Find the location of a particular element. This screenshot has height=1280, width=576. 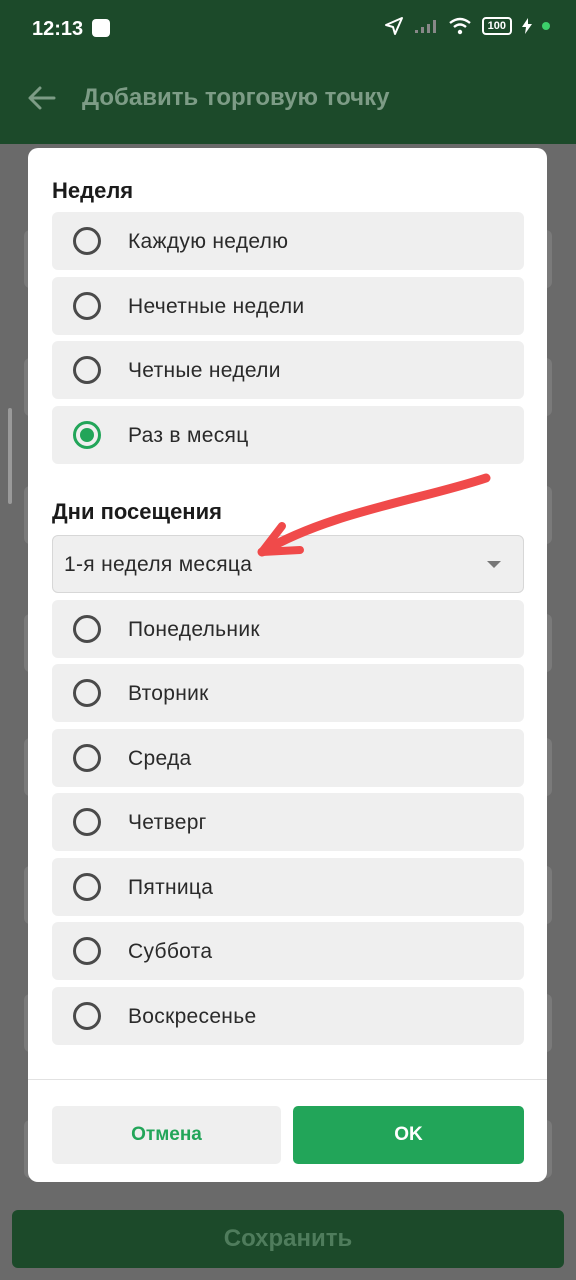

option-label: Среда is located at coordinates (160, 758).